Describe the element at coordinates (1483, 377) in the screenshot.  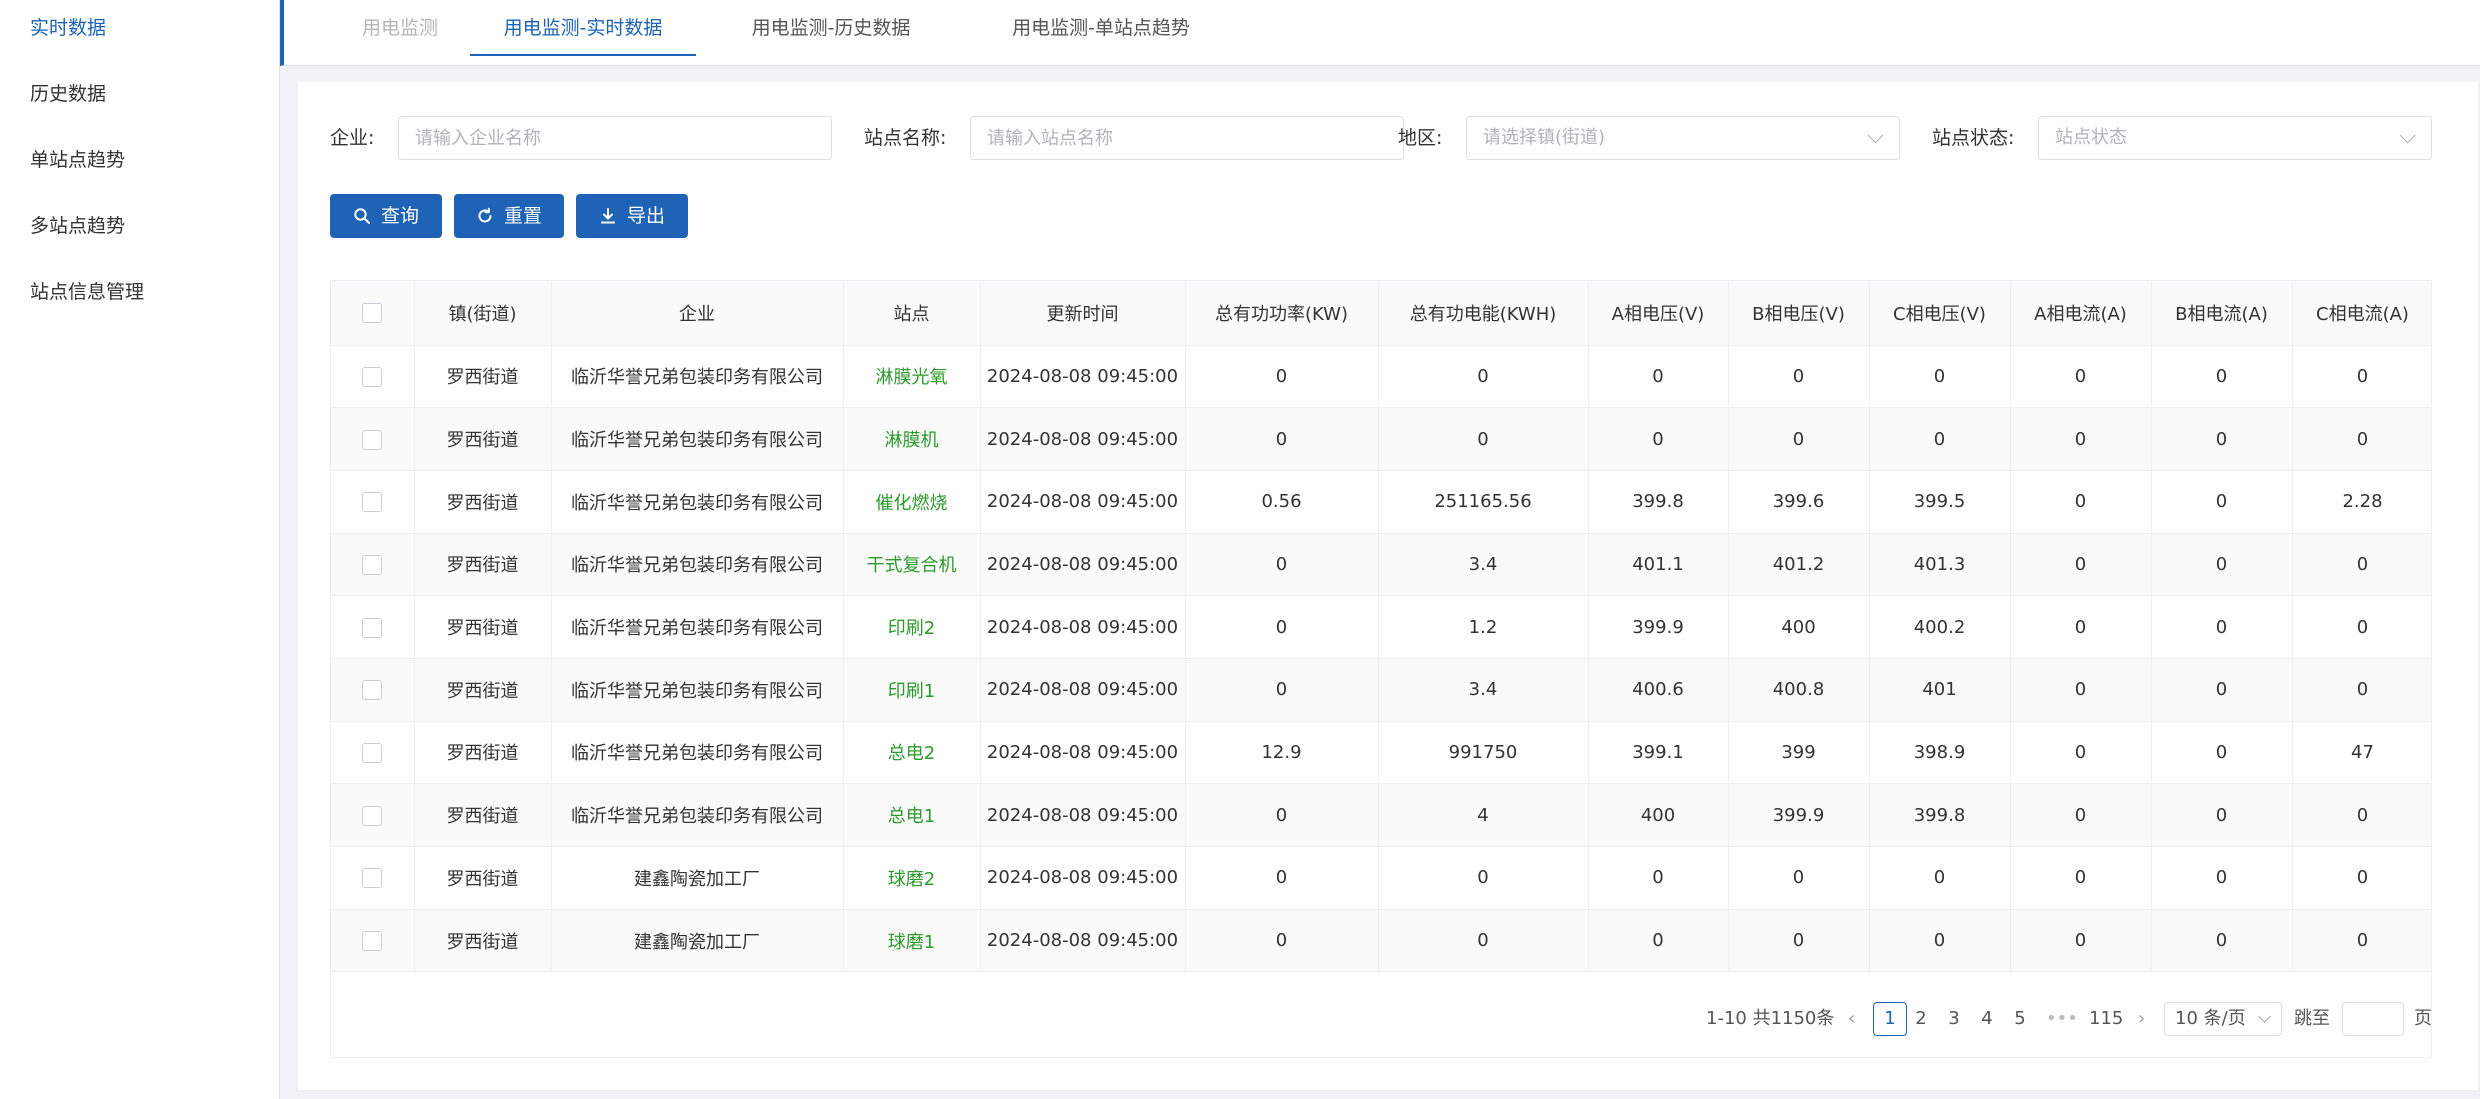
I see `cell-total-energy: 0` at that location.